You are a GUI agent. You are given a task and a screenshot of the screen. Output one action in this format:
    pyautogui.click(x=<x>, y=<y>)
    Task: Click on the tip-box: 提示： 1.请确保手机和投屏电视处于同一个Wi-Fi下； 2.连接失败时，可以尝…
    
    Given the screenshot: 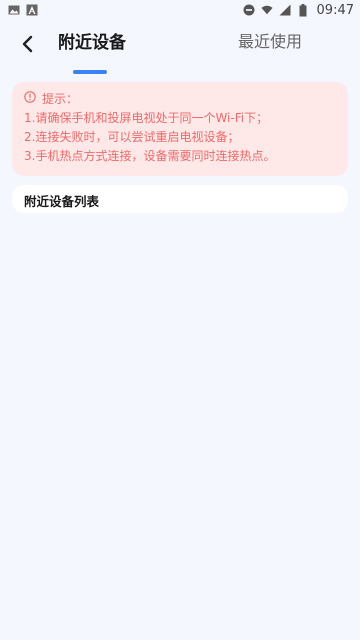 What is the action you would take?
    pyautogui.click(x=180, y=129)
    